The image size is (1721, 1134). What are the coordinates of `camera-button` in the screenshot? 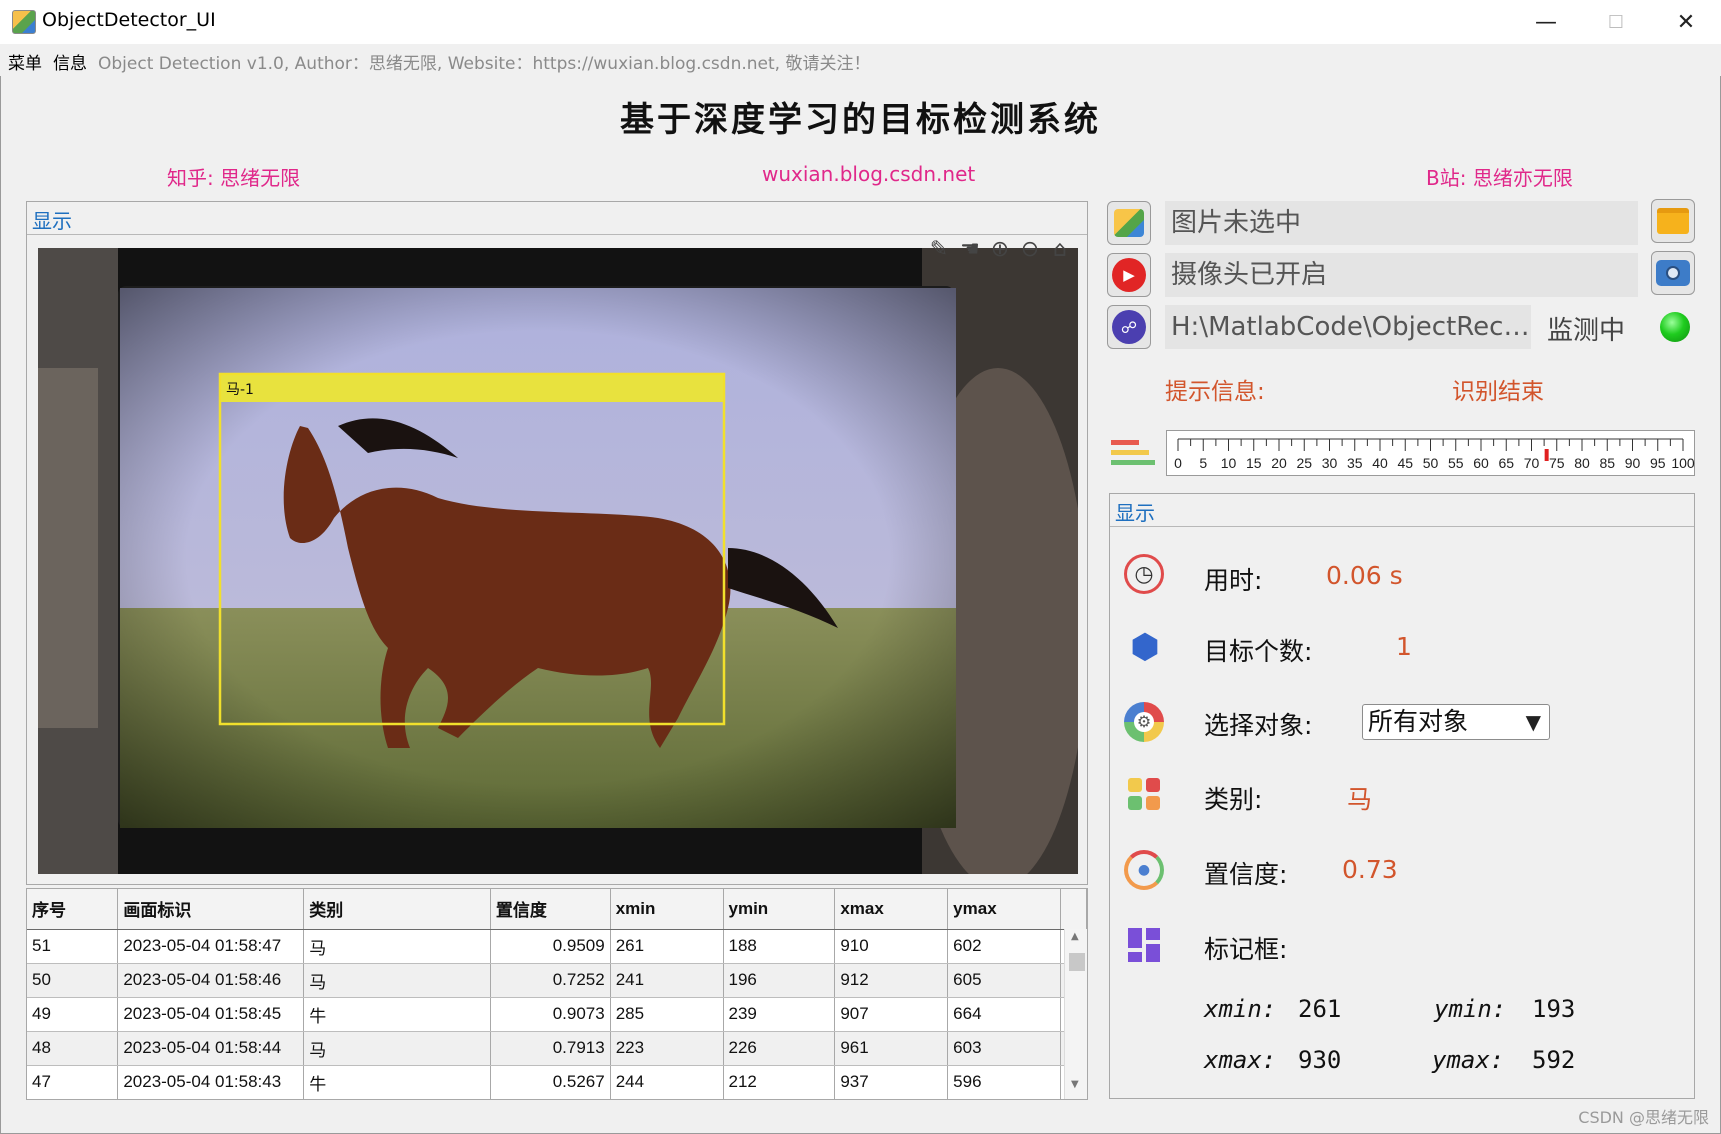 It's located at (1673, 273).